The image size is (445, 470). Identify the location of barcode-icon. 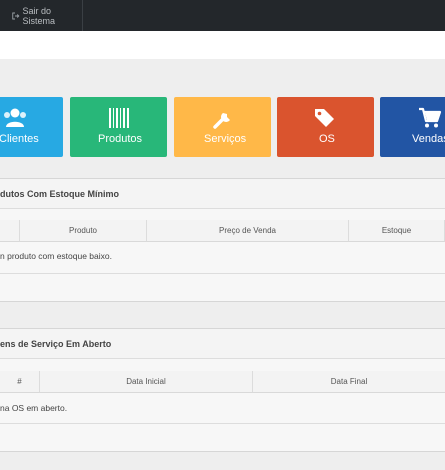
(119, 118).